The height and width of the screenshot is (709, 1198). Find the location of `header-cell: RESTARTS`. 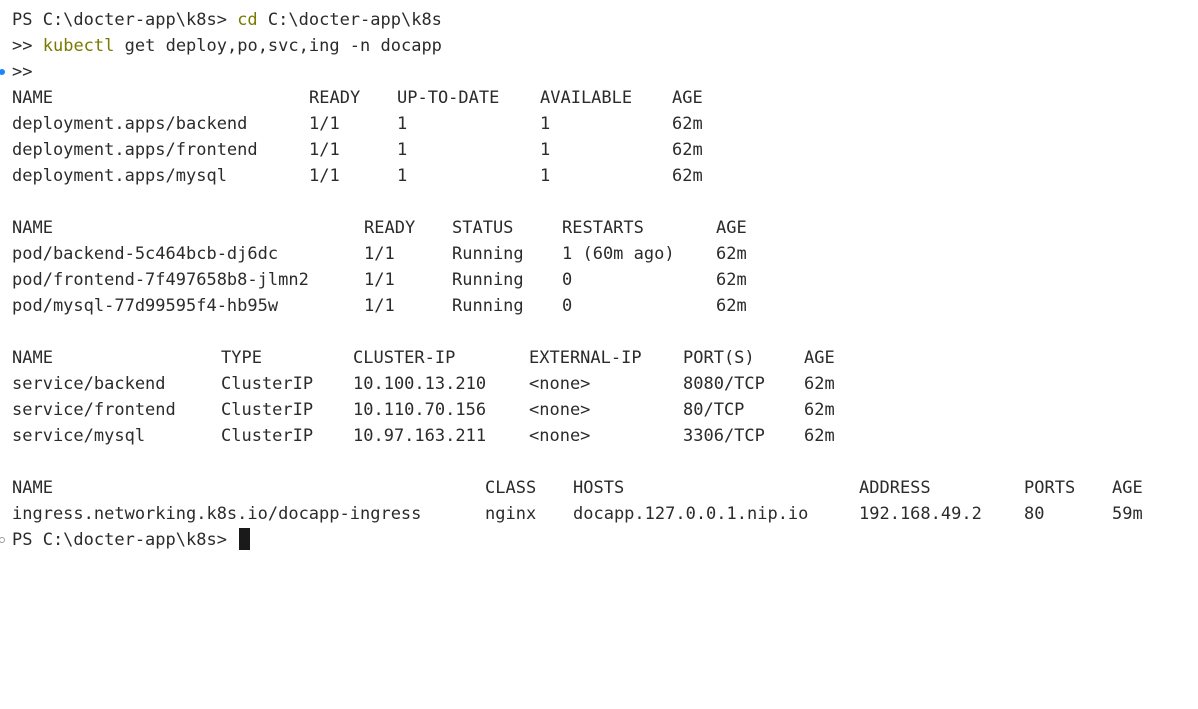

header-cell: RESTARTS is located at coordinates (603, 228).